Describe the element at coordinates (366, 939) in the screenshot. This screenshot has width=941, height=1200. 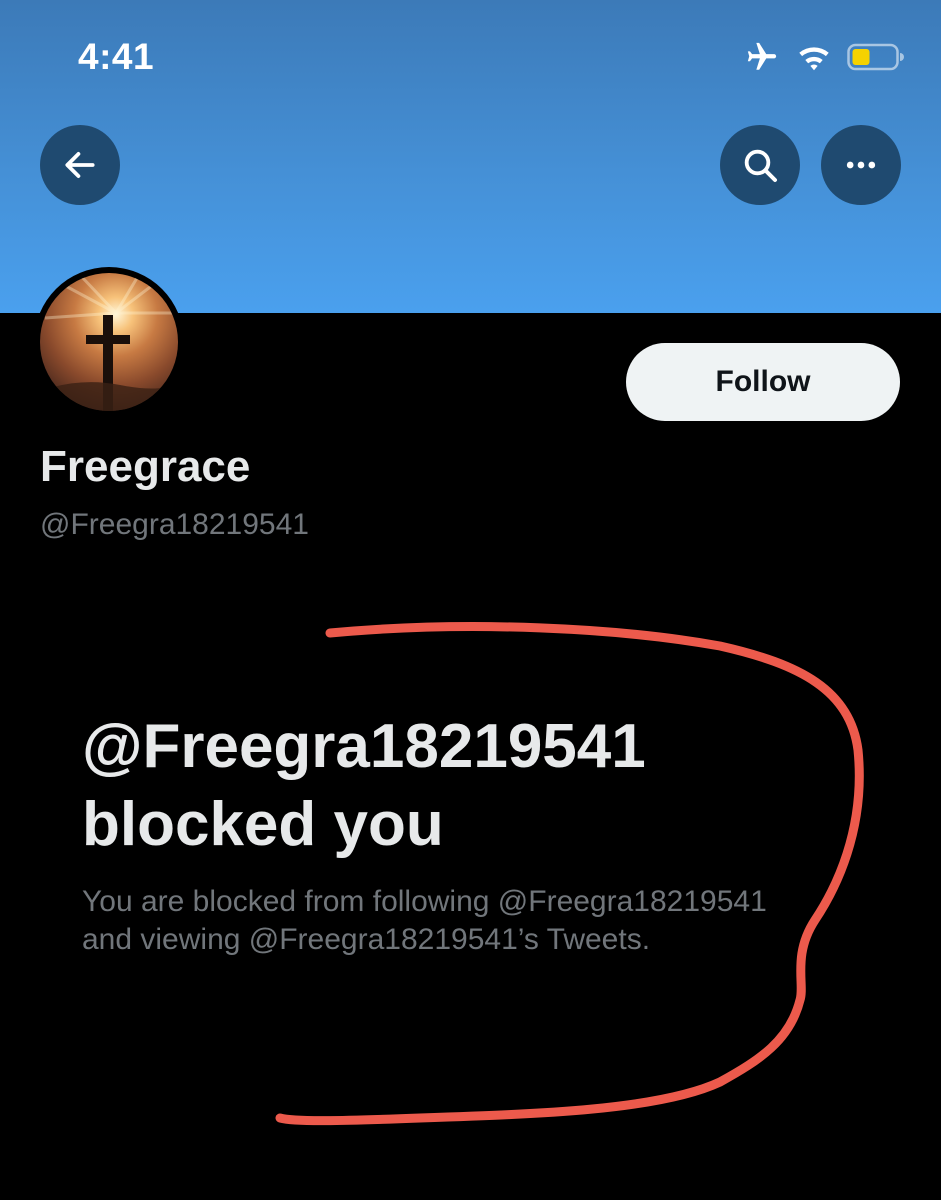
I see `blocked-description-line2: and viewing @Freegra18219541’s Tweets.` at that location.